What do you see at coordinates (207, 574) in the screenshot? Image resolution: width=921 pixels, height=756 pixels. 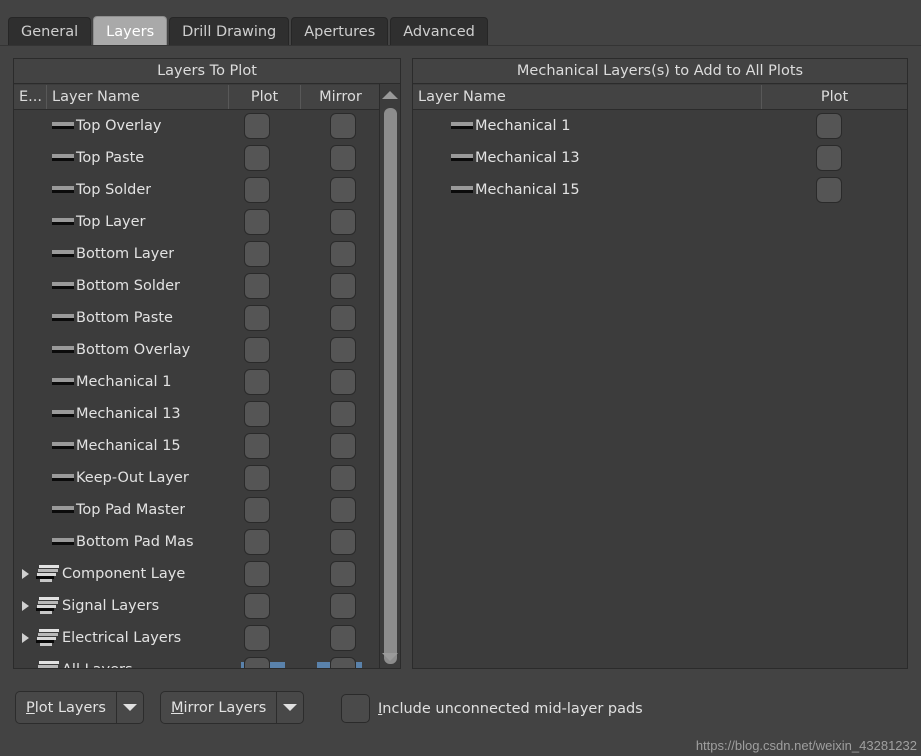 I see `table-row: Component Laye` at bounding box center [207, 574].